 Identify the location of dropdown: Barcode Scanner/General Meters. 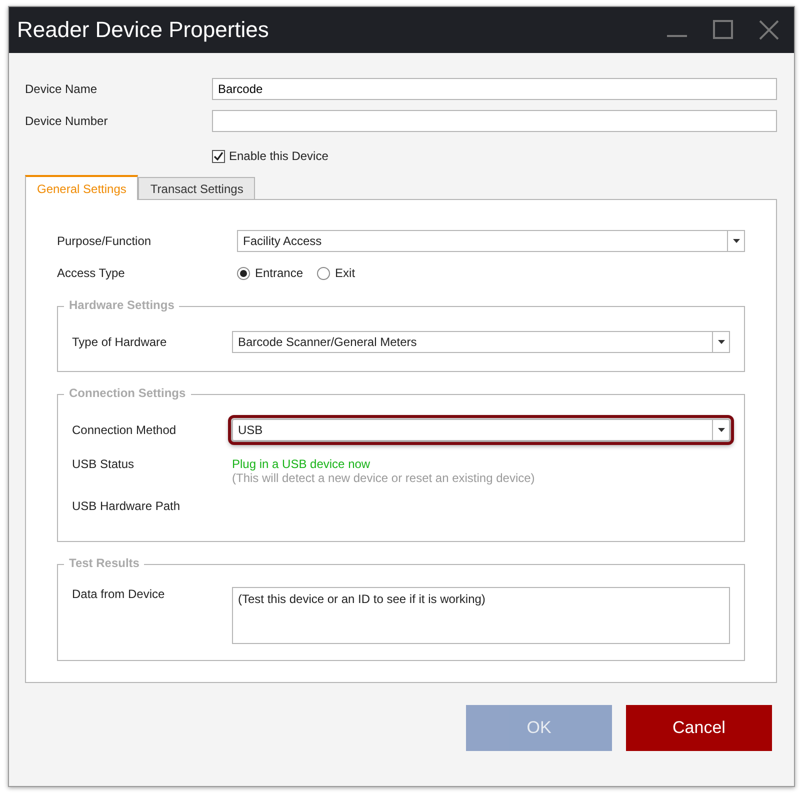
(481, 342).